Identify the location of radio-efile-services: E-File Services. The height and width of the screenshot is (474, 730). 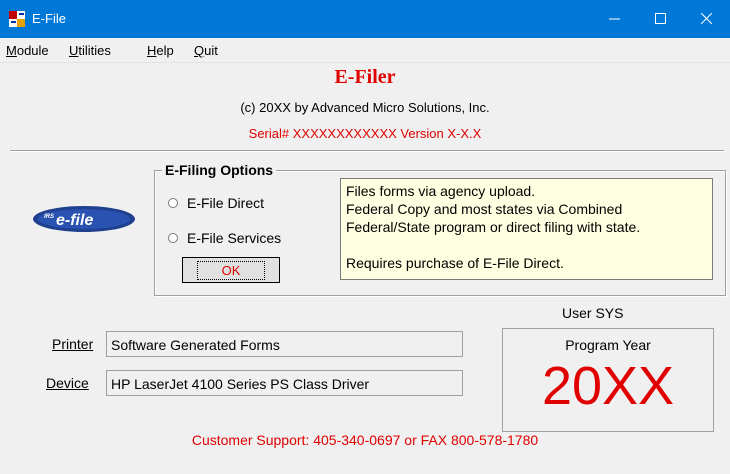
(224, 238).